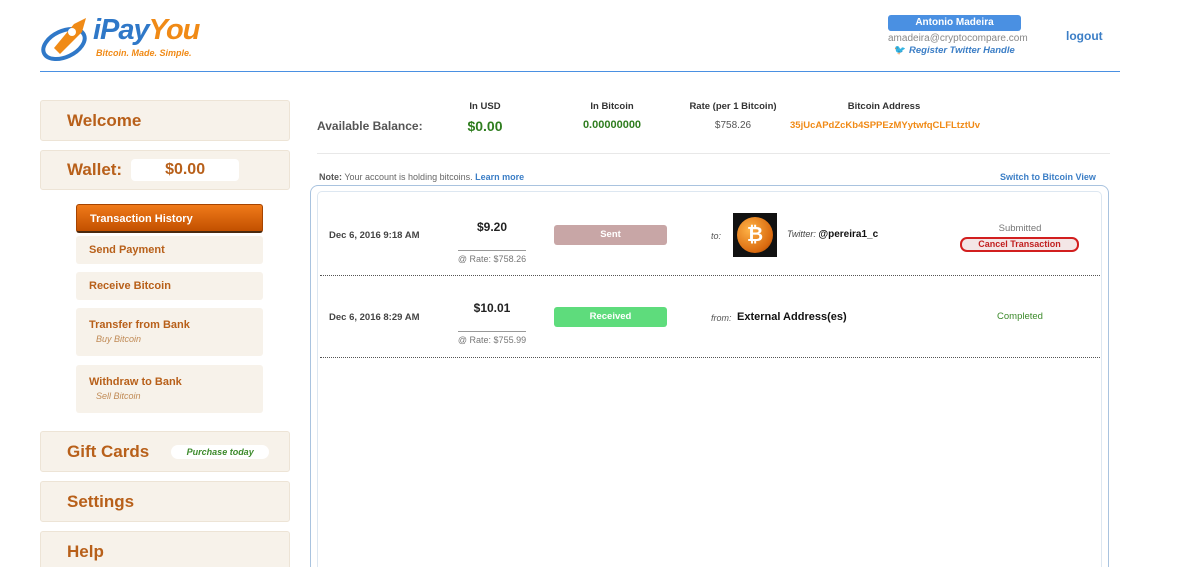  What do you see at coordinates (169, 250) in the screenshot?
I see `sidebar-item-send-payment: Send Payment` at bounding box center [169, 250].